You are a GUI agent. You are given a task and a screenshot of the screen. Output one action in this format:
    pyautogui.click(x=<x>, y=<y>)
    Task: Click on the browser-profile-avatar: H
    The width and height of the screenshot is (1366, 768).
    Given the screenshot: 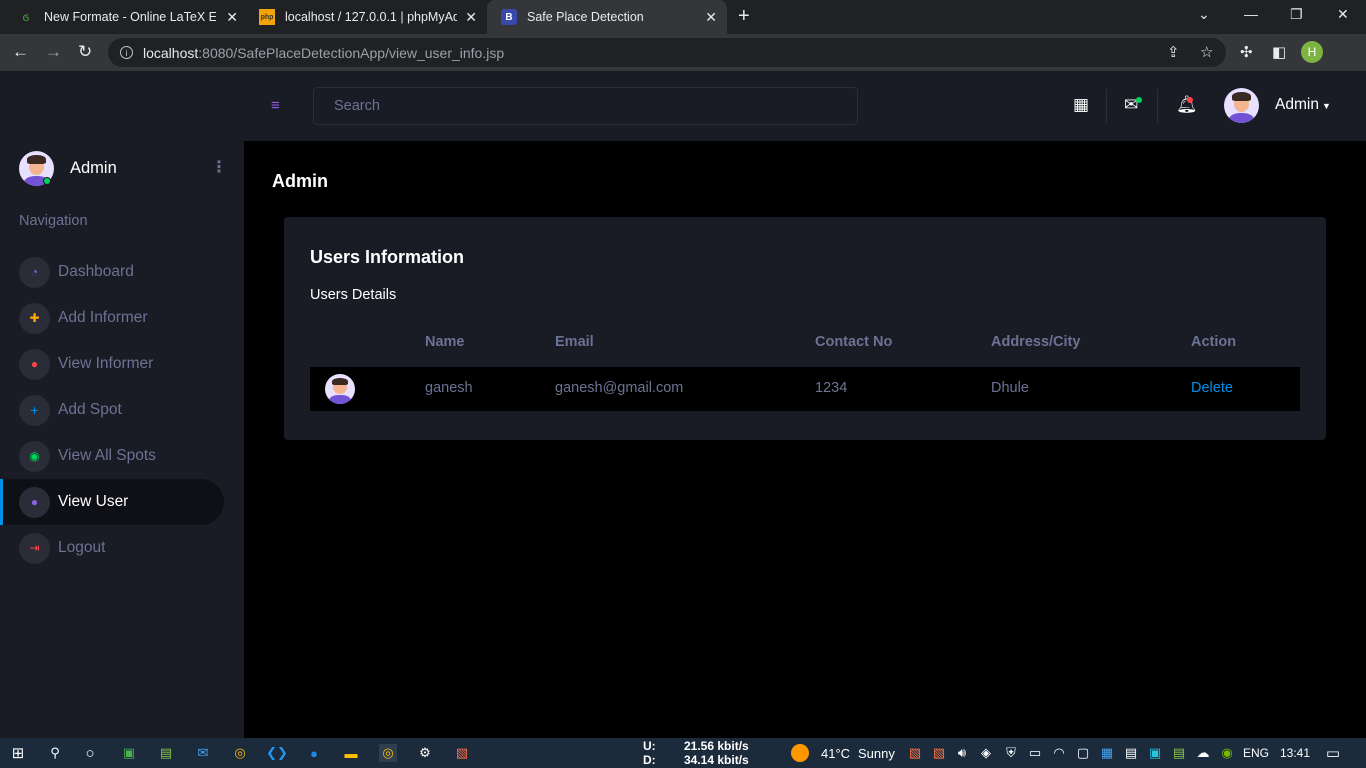 What is the action you would take?
    pyautogui.click(x=1312, y=52)
    